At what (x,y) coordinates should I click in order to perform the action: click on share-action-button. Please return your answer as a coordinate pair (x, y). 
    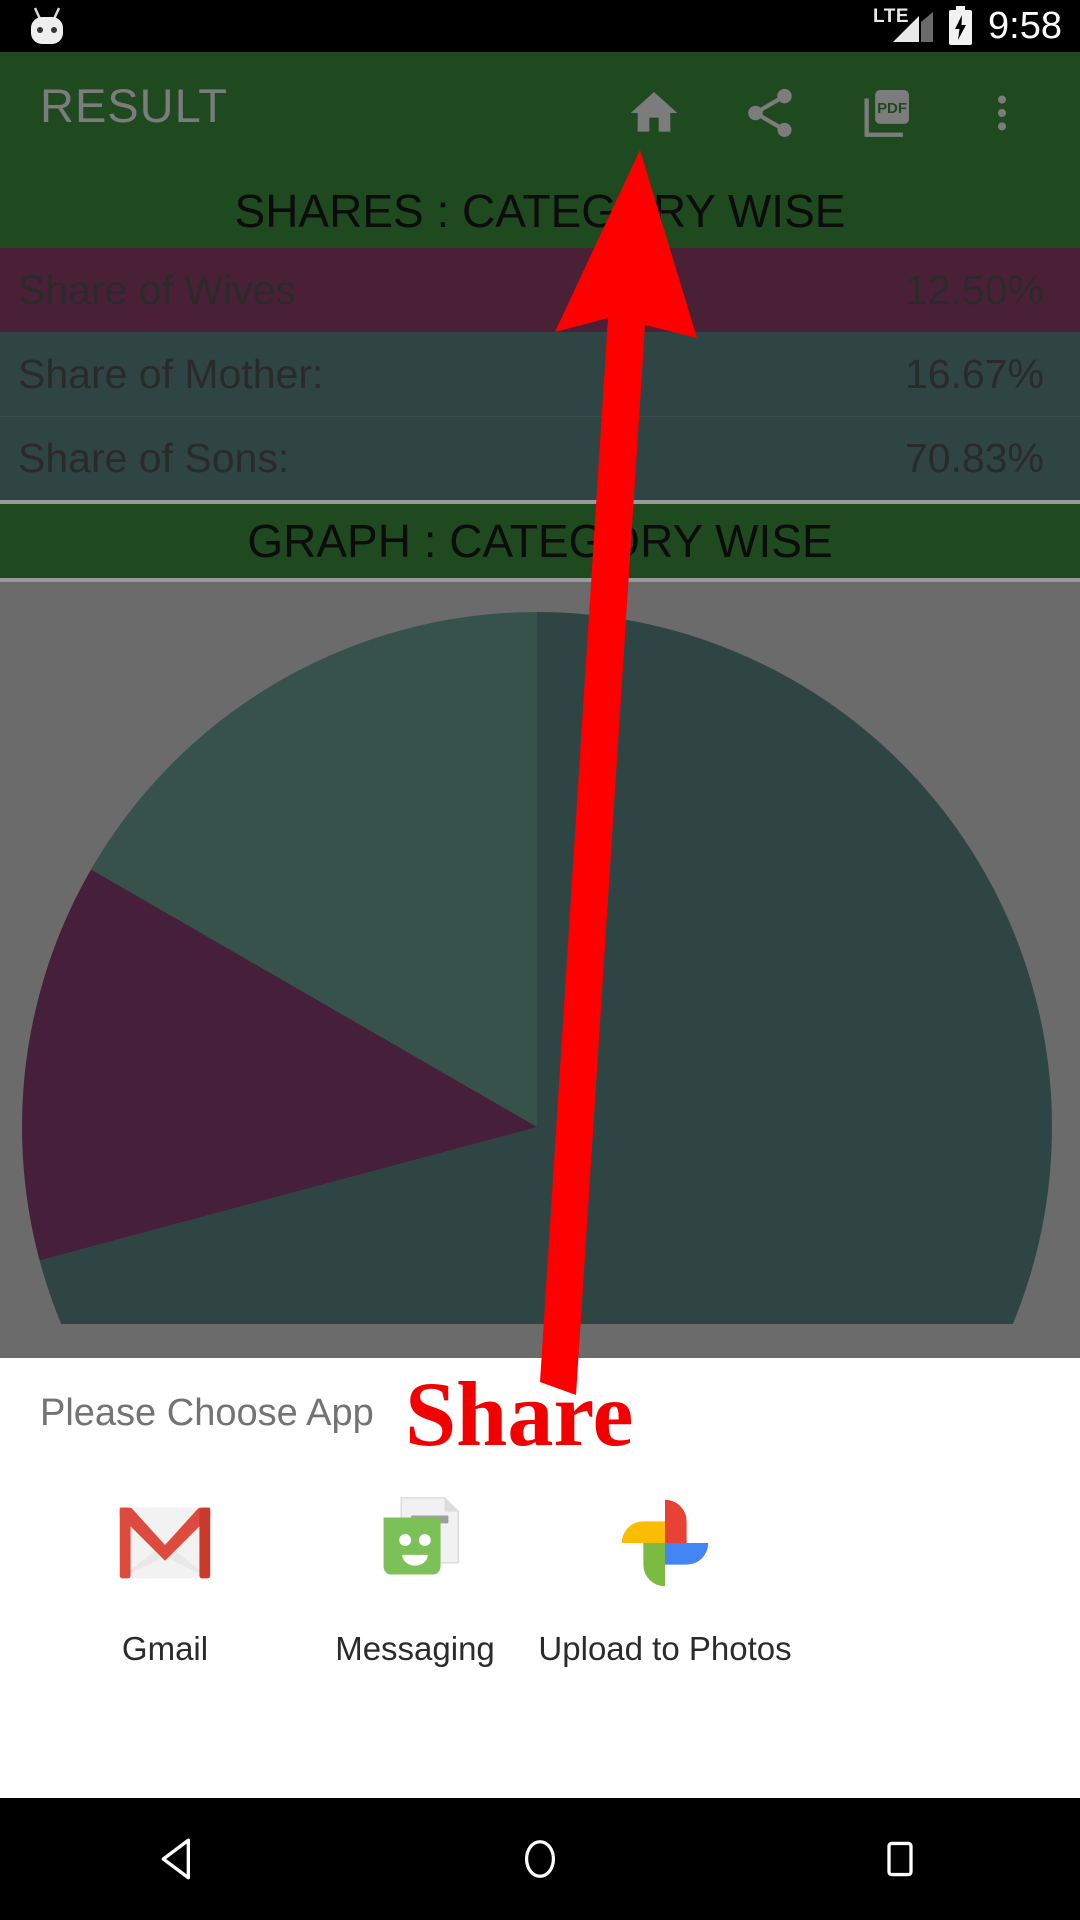
    Looking at the image, I should click on (770, 113).